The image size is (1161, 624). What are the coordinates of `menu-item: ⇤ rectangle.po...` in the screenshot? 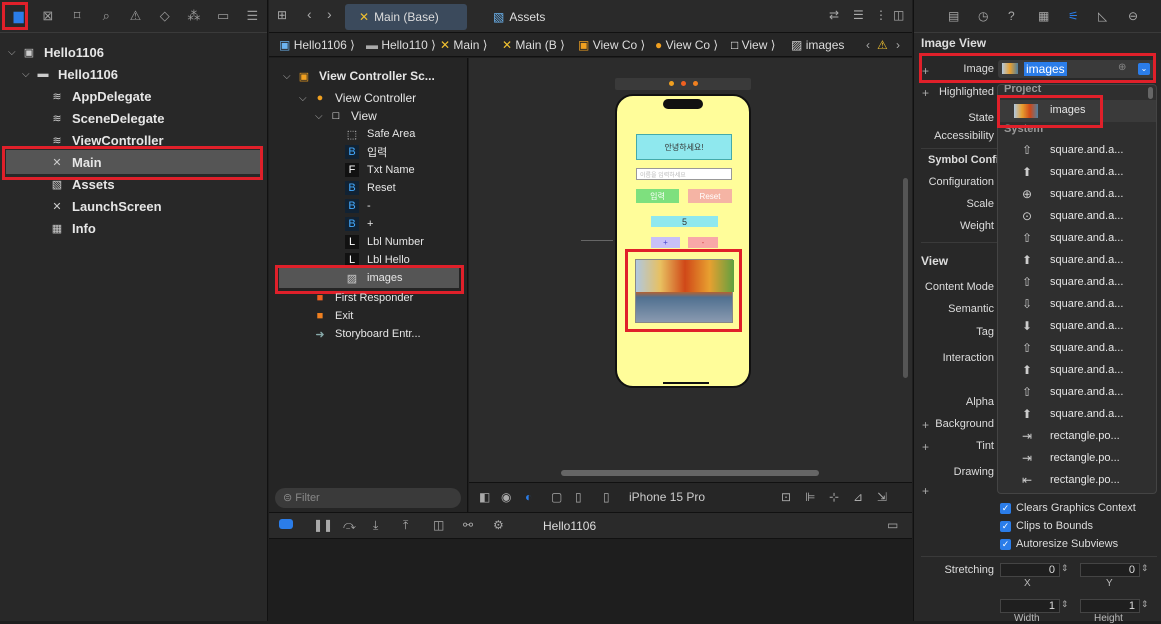 It's located at (1077, 480).